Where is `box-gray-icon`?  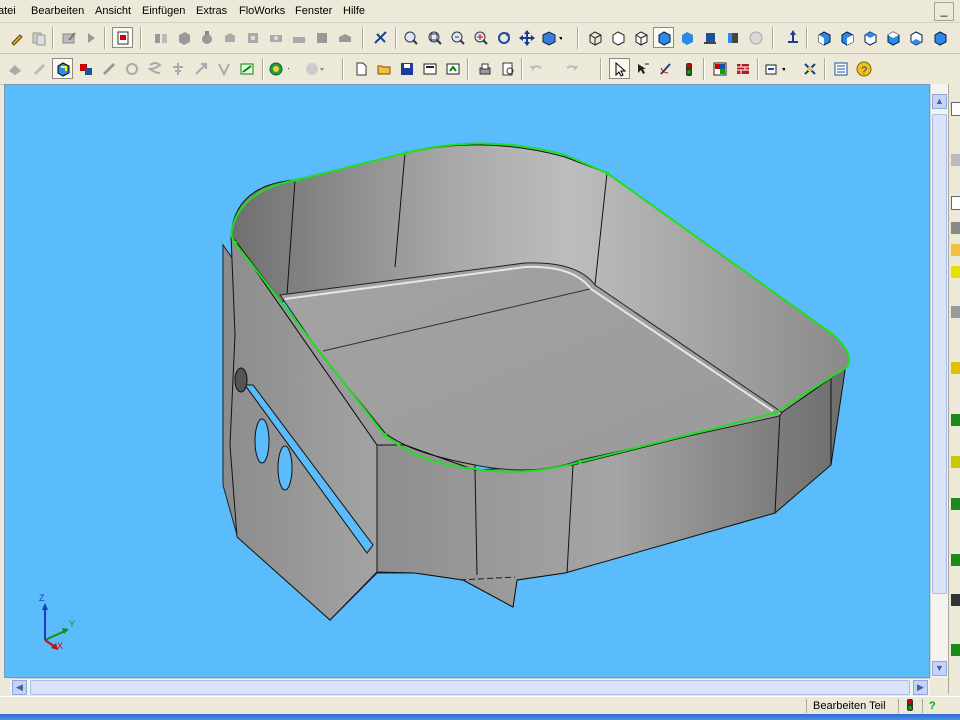 box-gray-icon is located at coordinates (321, 37).